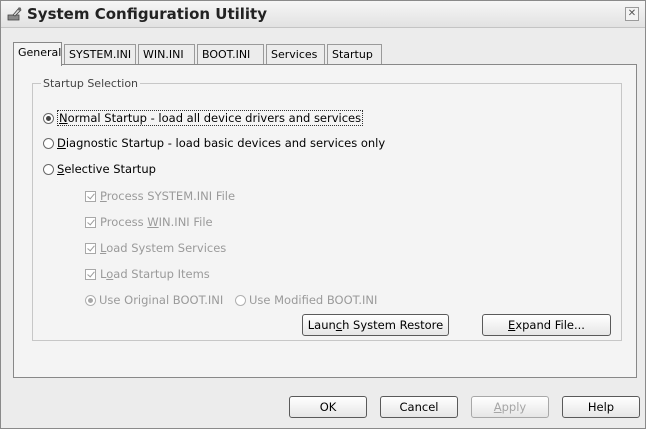 This screenshot has height=429, width=646. Describe the element at coordinates (328, 407) in the screenshot. I see `ok-button: OK` at that location.